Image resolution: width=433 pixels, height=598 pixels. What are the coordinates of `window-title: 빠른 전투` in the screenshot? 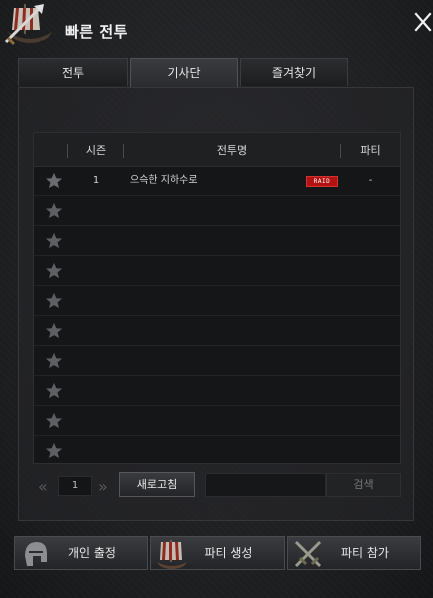 It's located at (96, 32).